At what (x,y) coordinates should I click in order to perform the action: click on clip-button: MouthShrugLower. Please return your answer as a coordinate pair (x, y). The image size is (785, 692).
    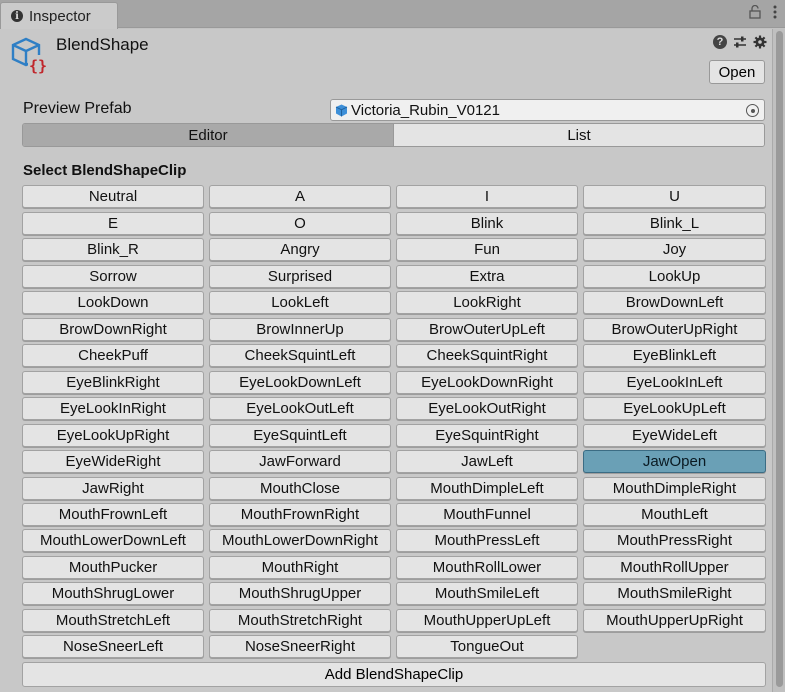
    Looking at the image, I should click on (113, 593).